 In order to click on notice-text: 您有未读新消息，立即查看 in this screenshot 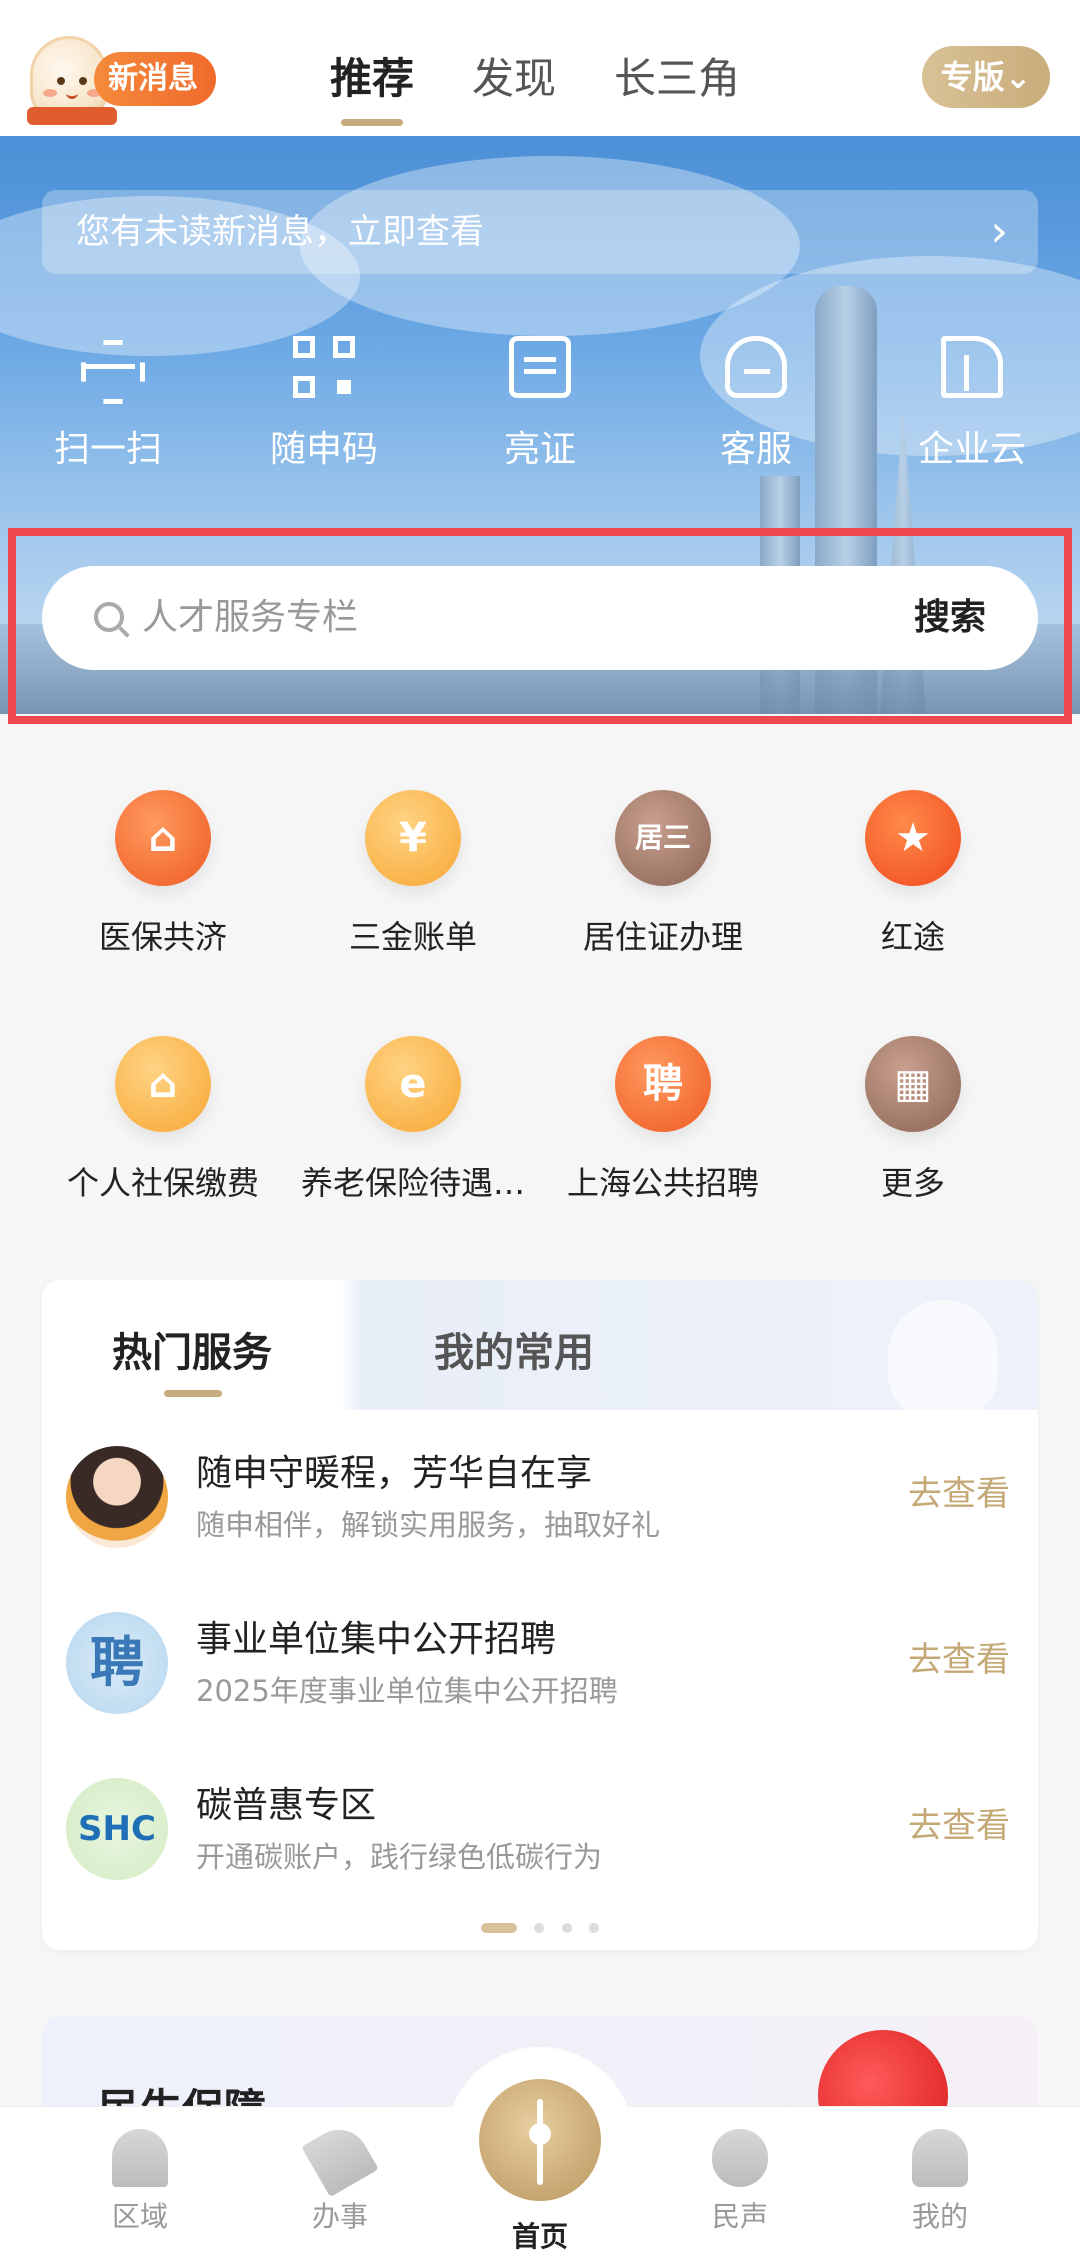, I will do `click(280, 232)`.